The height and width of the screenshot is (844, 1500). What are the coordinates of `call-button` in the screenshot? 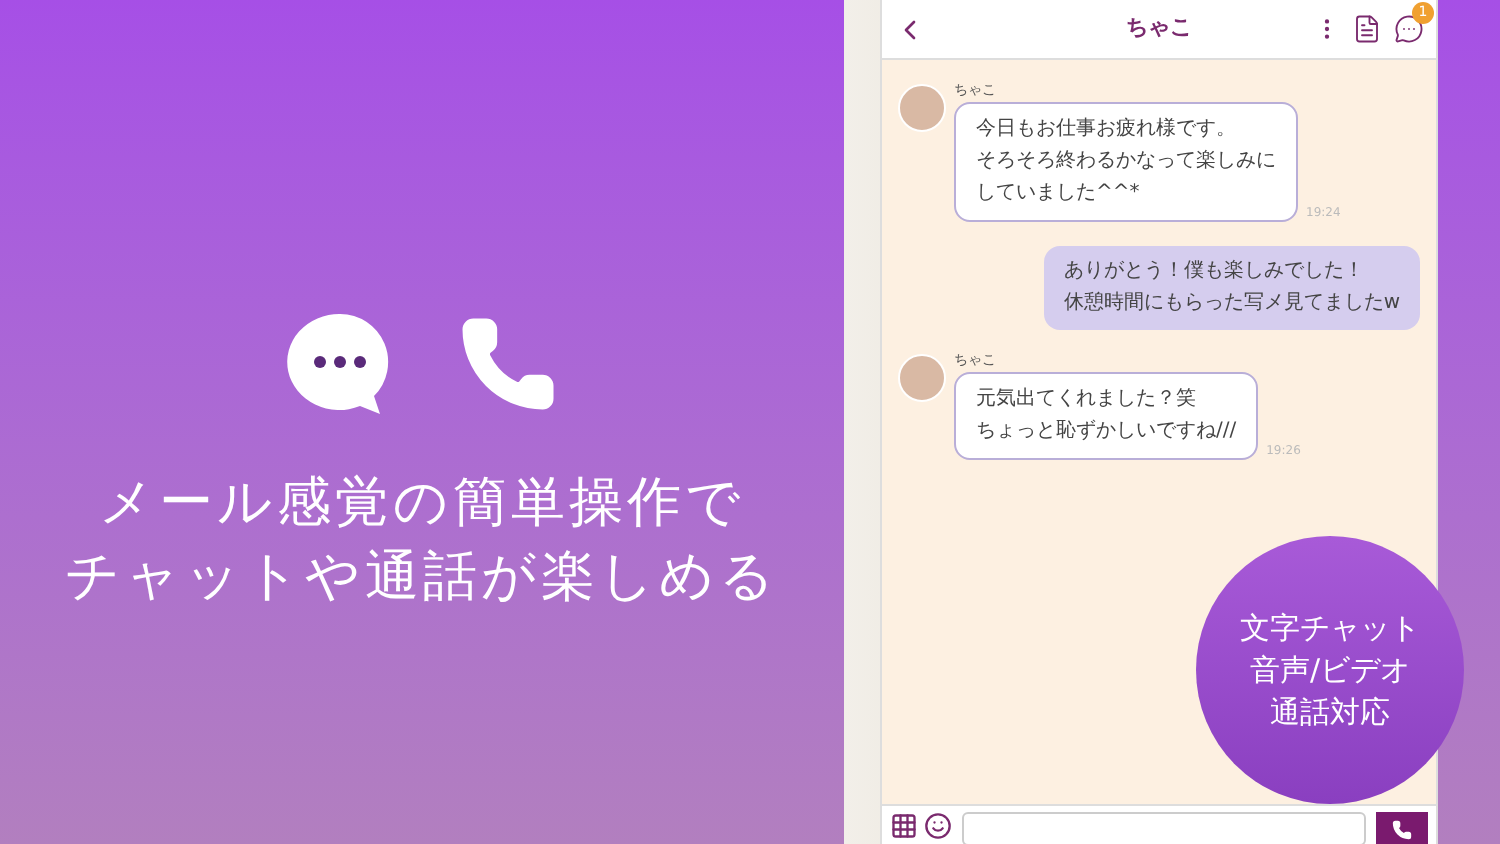 It's located at (1402, 828).